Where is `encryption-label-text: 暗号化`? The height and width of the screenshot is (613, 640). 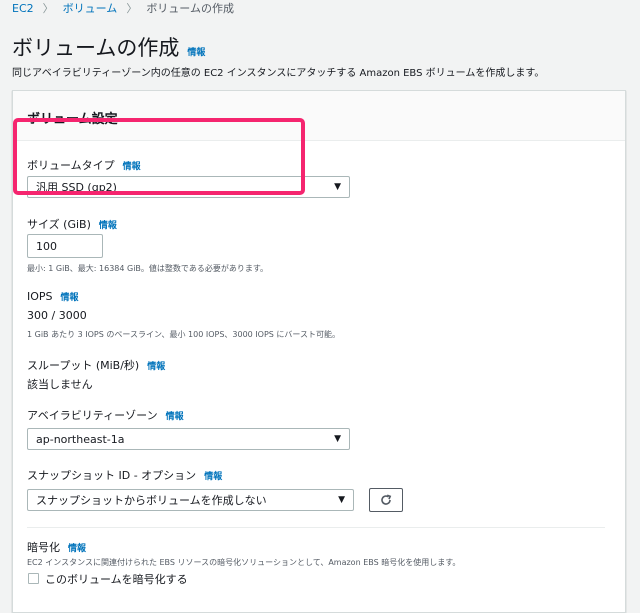
encryption-label-text: 暗号化 is located at coordinates (43, 547).